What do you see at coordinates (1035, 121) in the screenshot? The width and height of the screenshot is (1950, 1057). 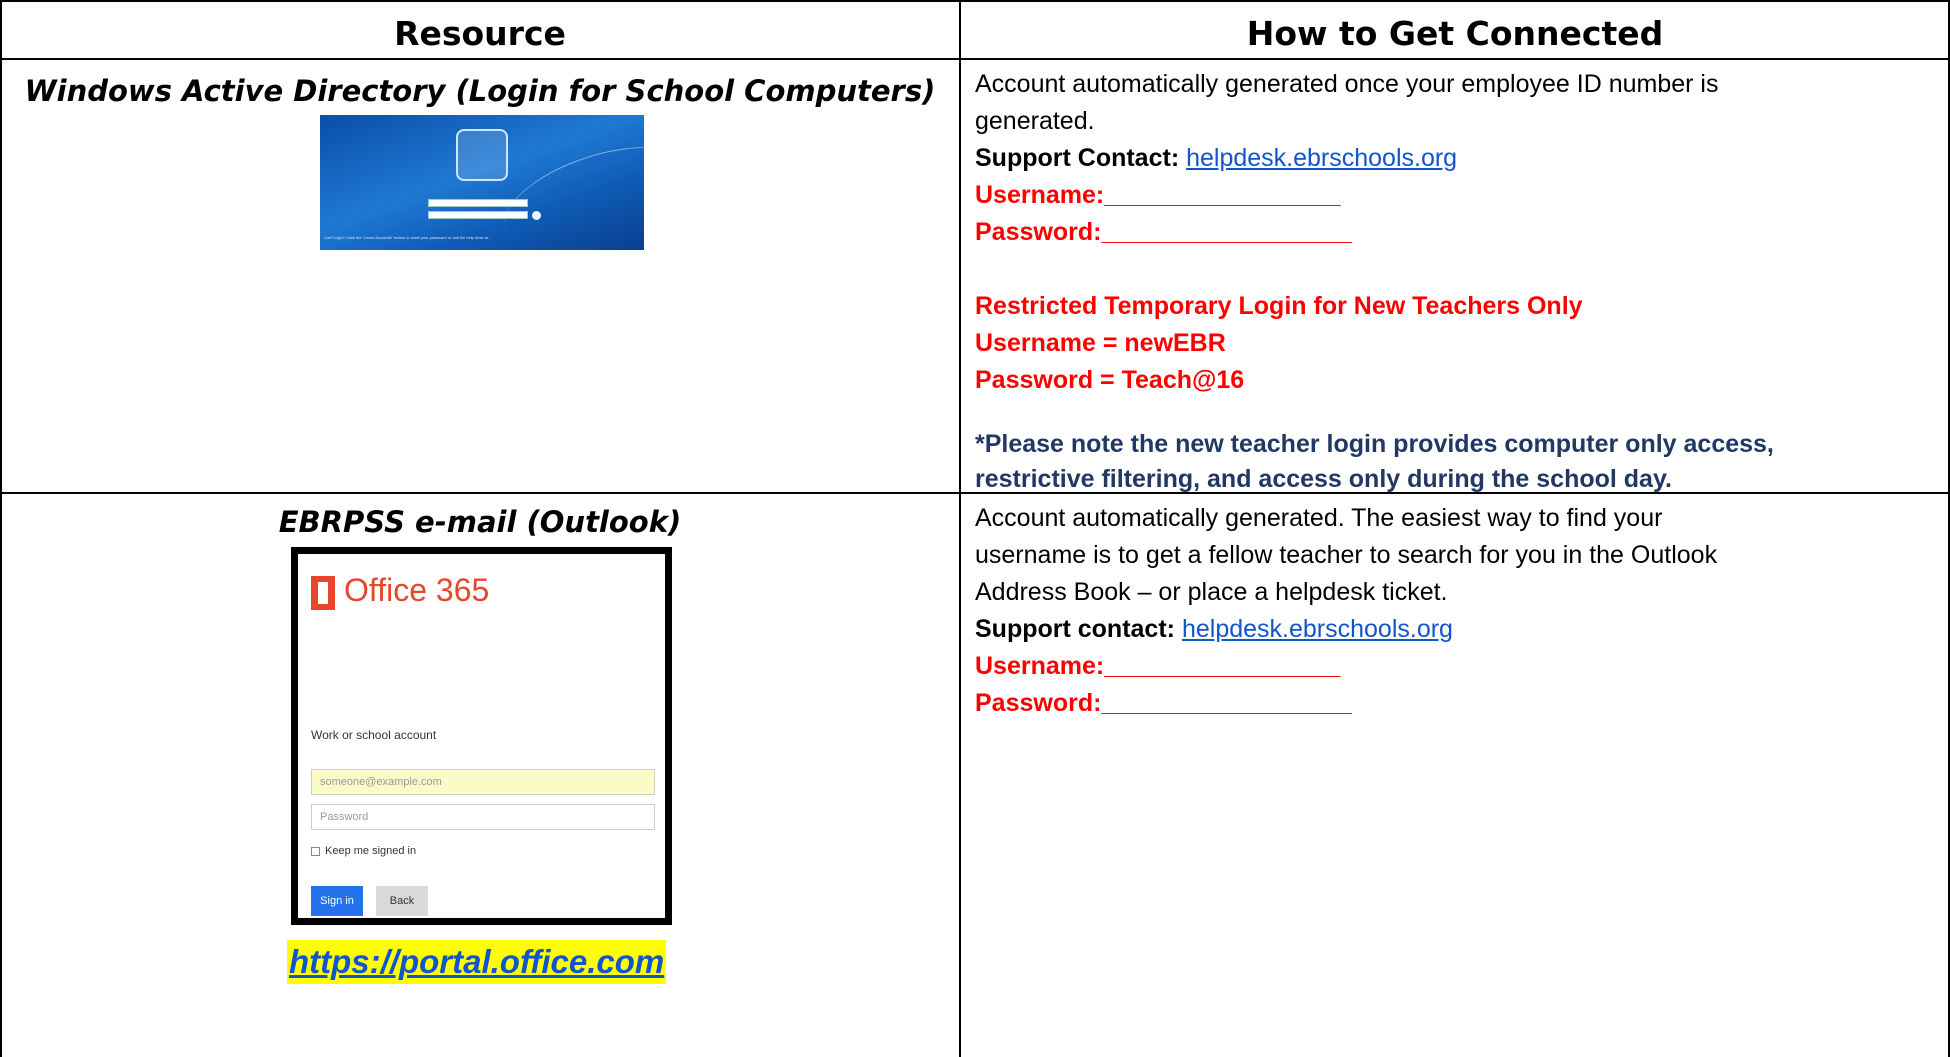 I see `row1-desc-line2: generated.` at bounding box center [1035, 121].